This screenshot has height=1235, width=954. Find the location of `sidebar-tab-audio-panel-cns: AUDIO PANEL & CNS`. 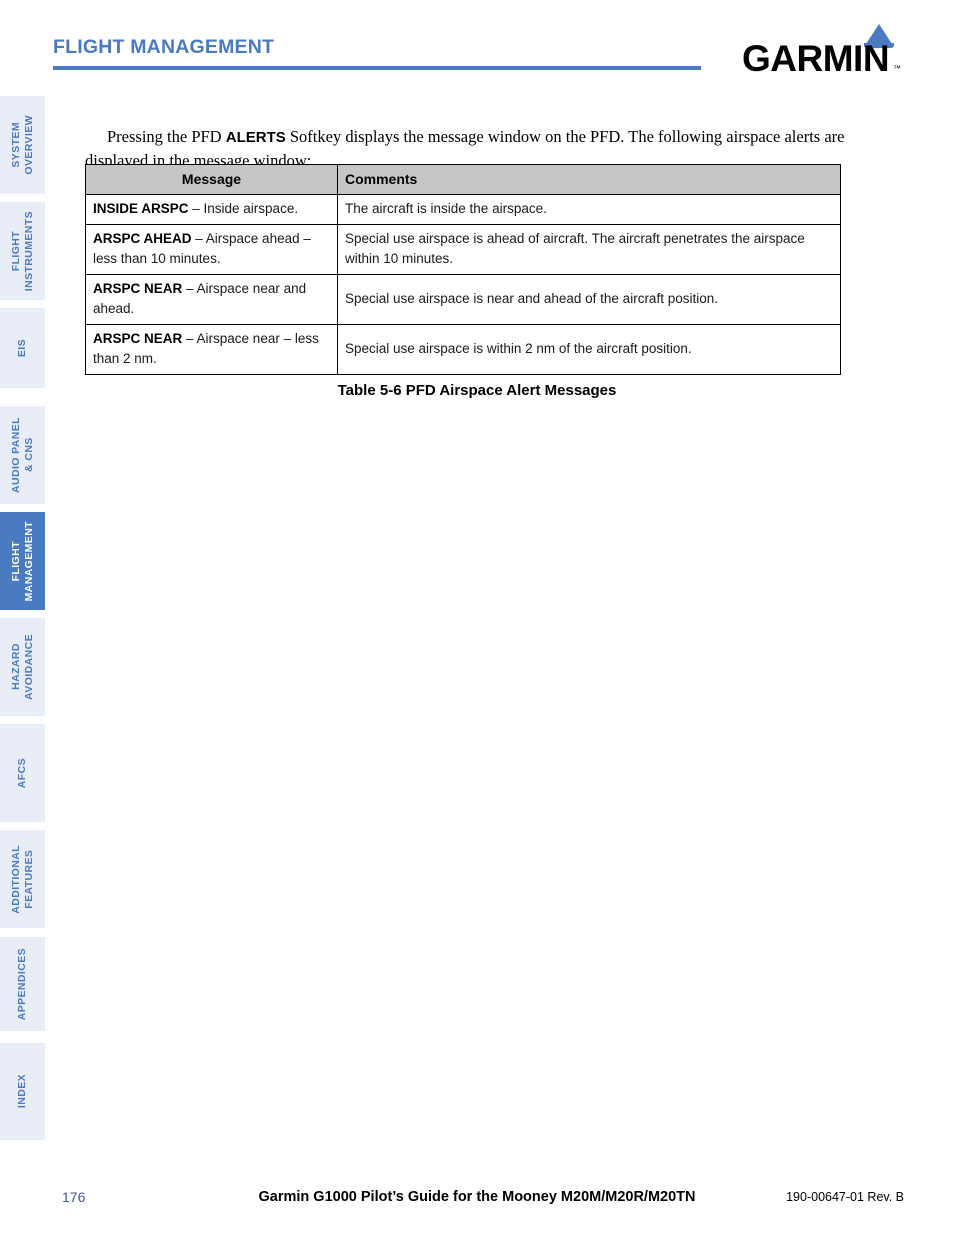

sidebar-tab-audio-panel-cns: AUDIO PANEL & CNS is located at coordinates (22, 455).